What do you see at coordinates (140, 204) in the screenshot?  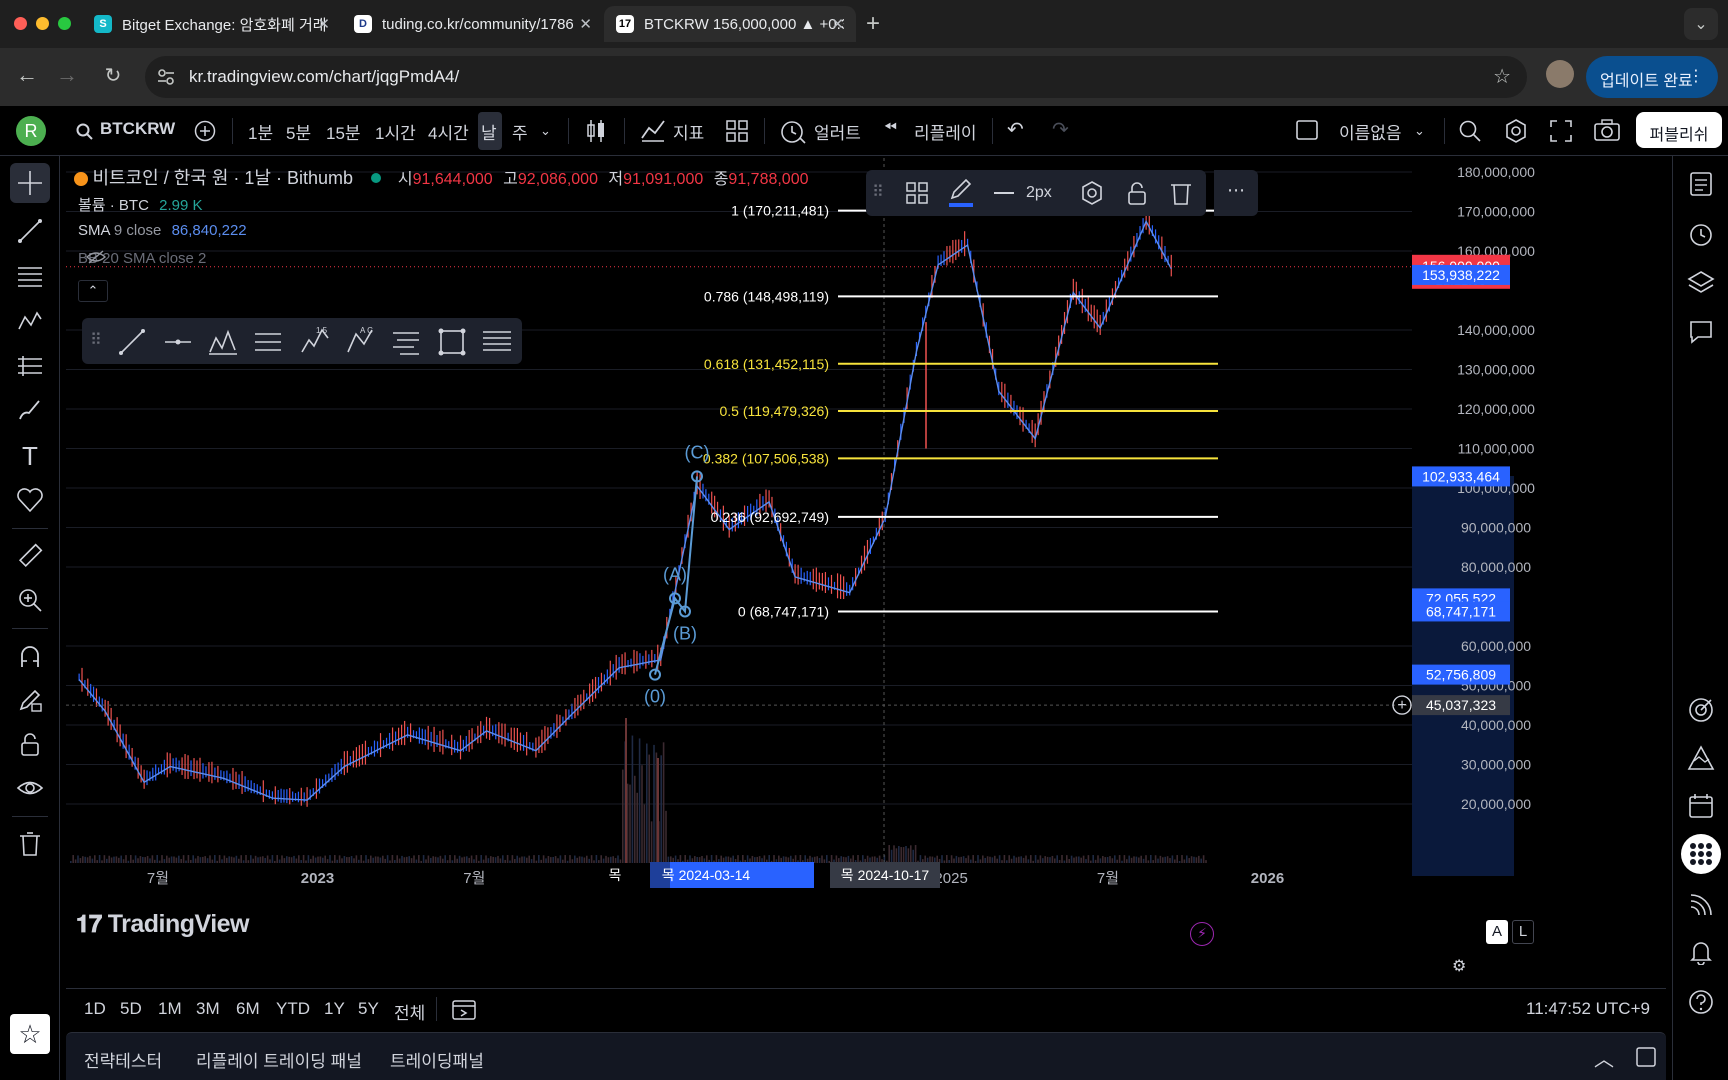 I see `volume-legend: 볼륨 · BTC 2.99 K` at bounding box center [140, 204].